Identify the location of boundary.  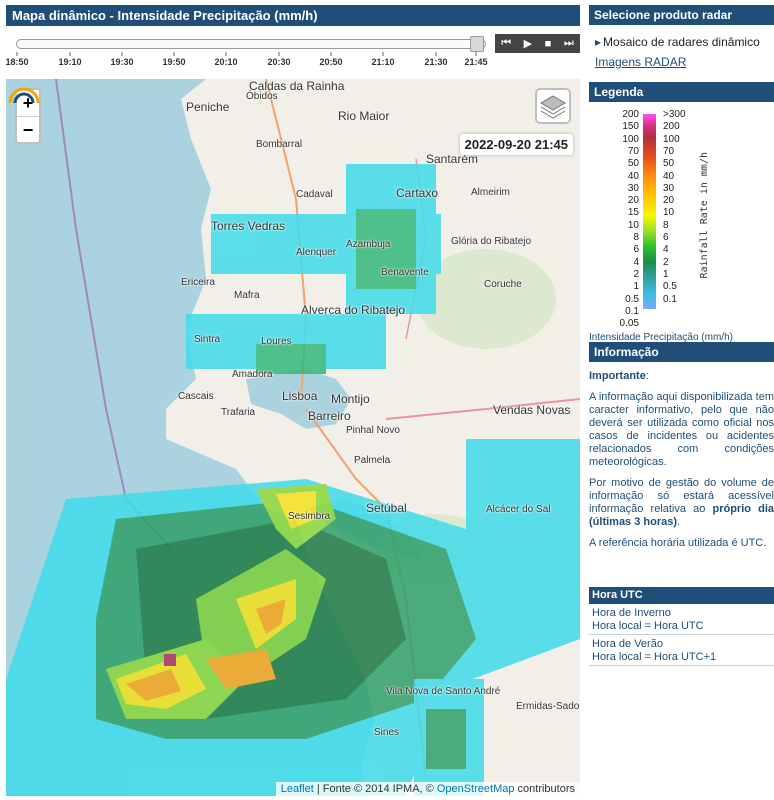
(113, 314).